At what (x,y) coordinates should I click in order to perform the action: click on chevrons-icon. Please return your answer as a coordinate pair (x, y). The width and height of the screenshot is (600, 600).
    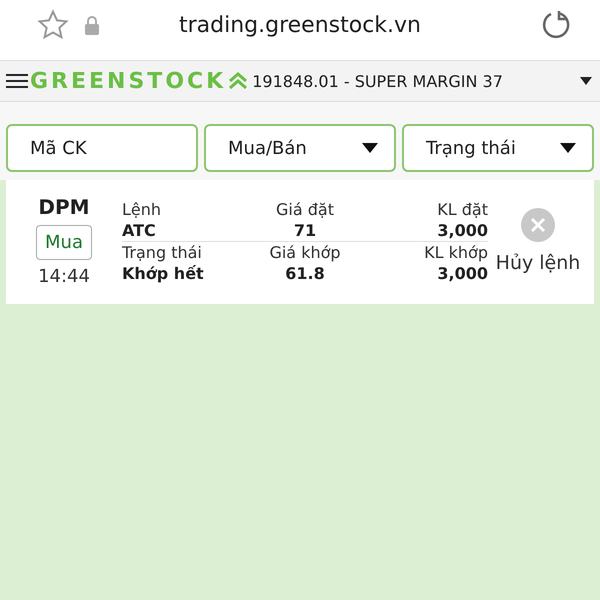
    Looking at the image, I should click on (238, 81).